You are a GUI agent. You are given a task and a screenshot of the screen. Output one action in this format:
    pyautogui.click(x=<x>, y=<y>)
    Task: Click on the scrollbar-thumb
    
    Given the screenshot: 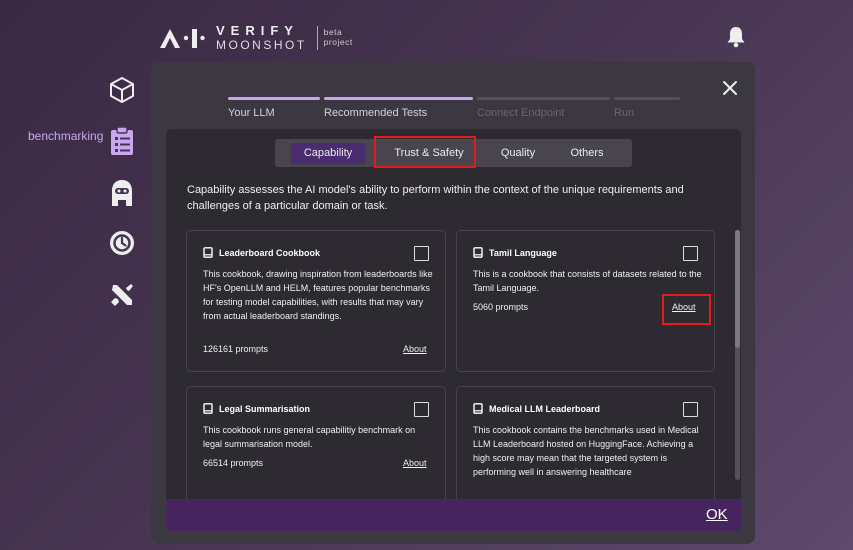 What is the action you would take?
    pyautogui.click(x=737, y=289)
    